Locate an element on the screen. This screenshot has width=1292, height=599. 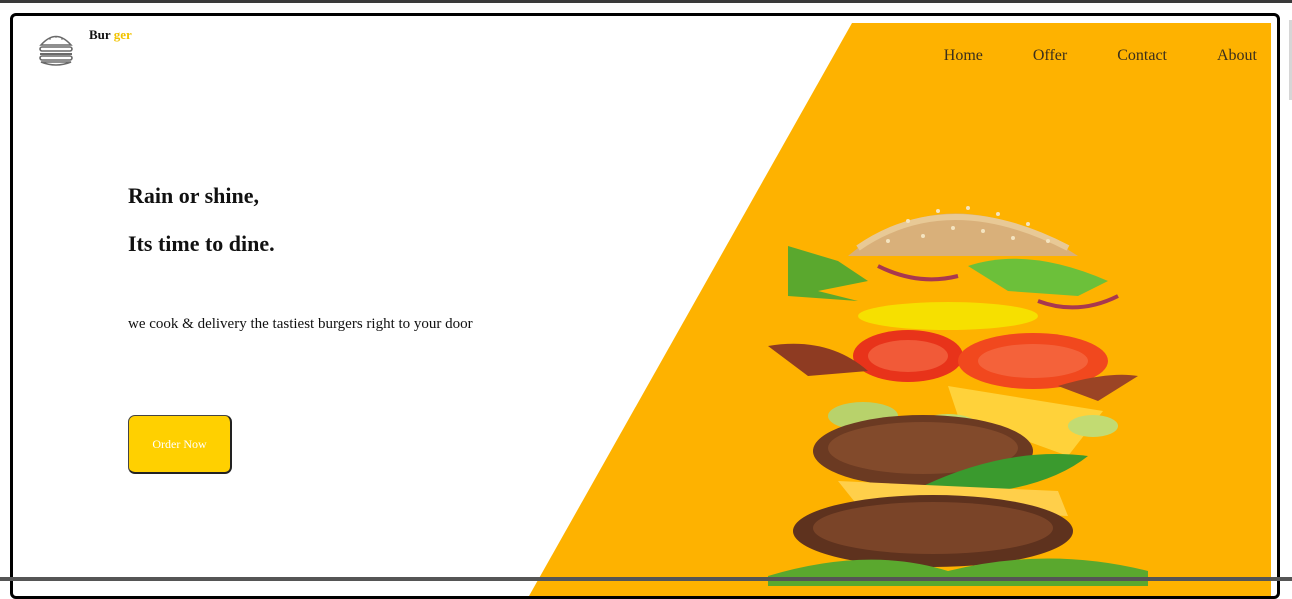
nav-offer: Offer is located at coordinates (1050, 56).